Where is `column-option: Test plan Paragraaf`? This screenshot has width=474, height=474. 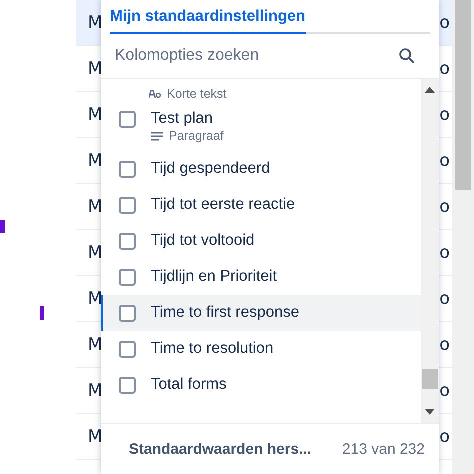
column-option: Test plan Paragraaf is located at coordinates (261, 126).